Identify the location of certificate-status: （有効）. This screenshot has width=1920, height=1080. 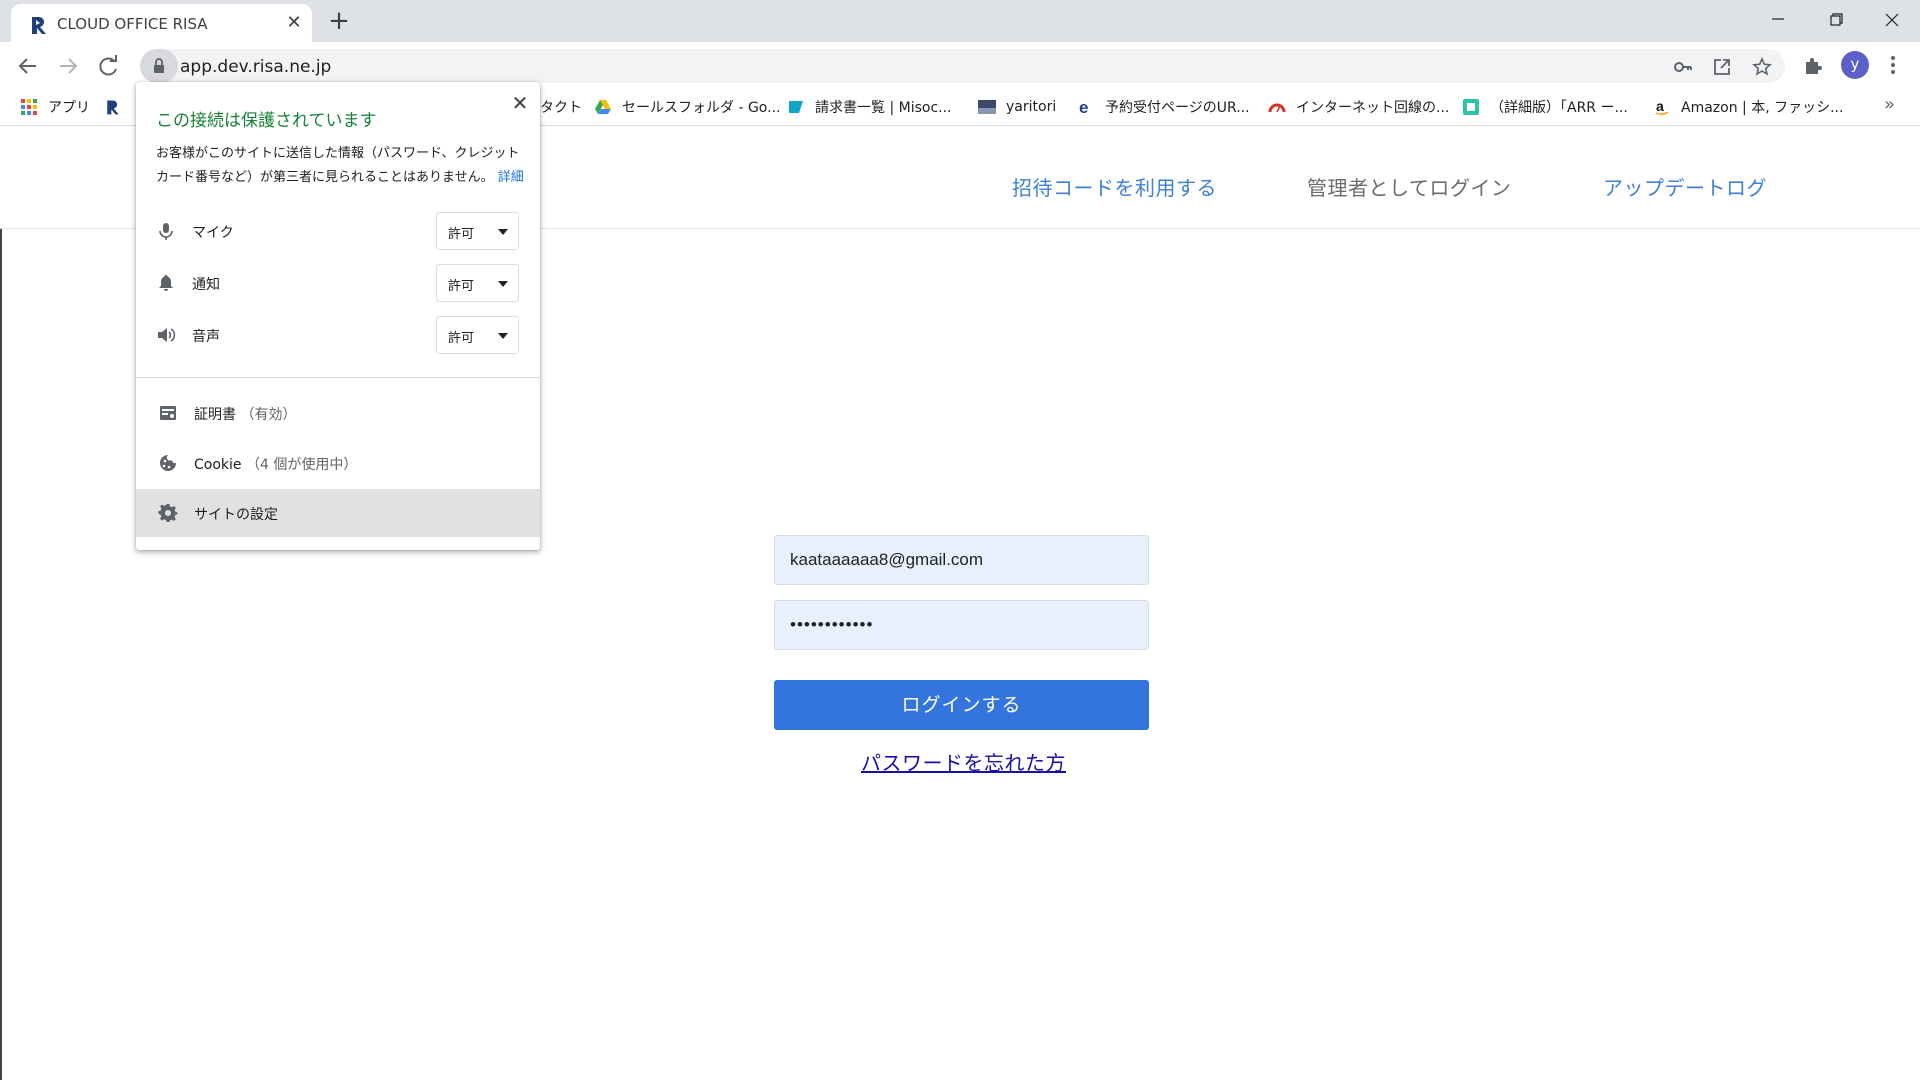
(268, 415).